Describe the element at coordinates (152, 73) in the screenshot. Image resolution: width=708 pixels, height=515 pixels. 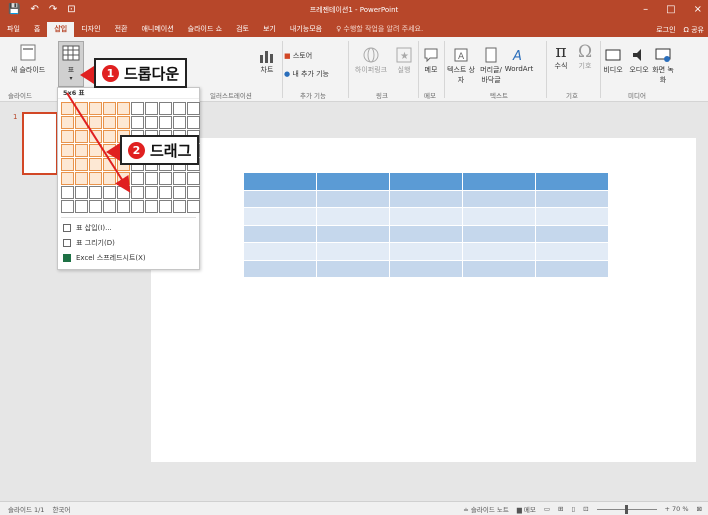
I see `callout-dropdown-text: 드롭다운` at that location.